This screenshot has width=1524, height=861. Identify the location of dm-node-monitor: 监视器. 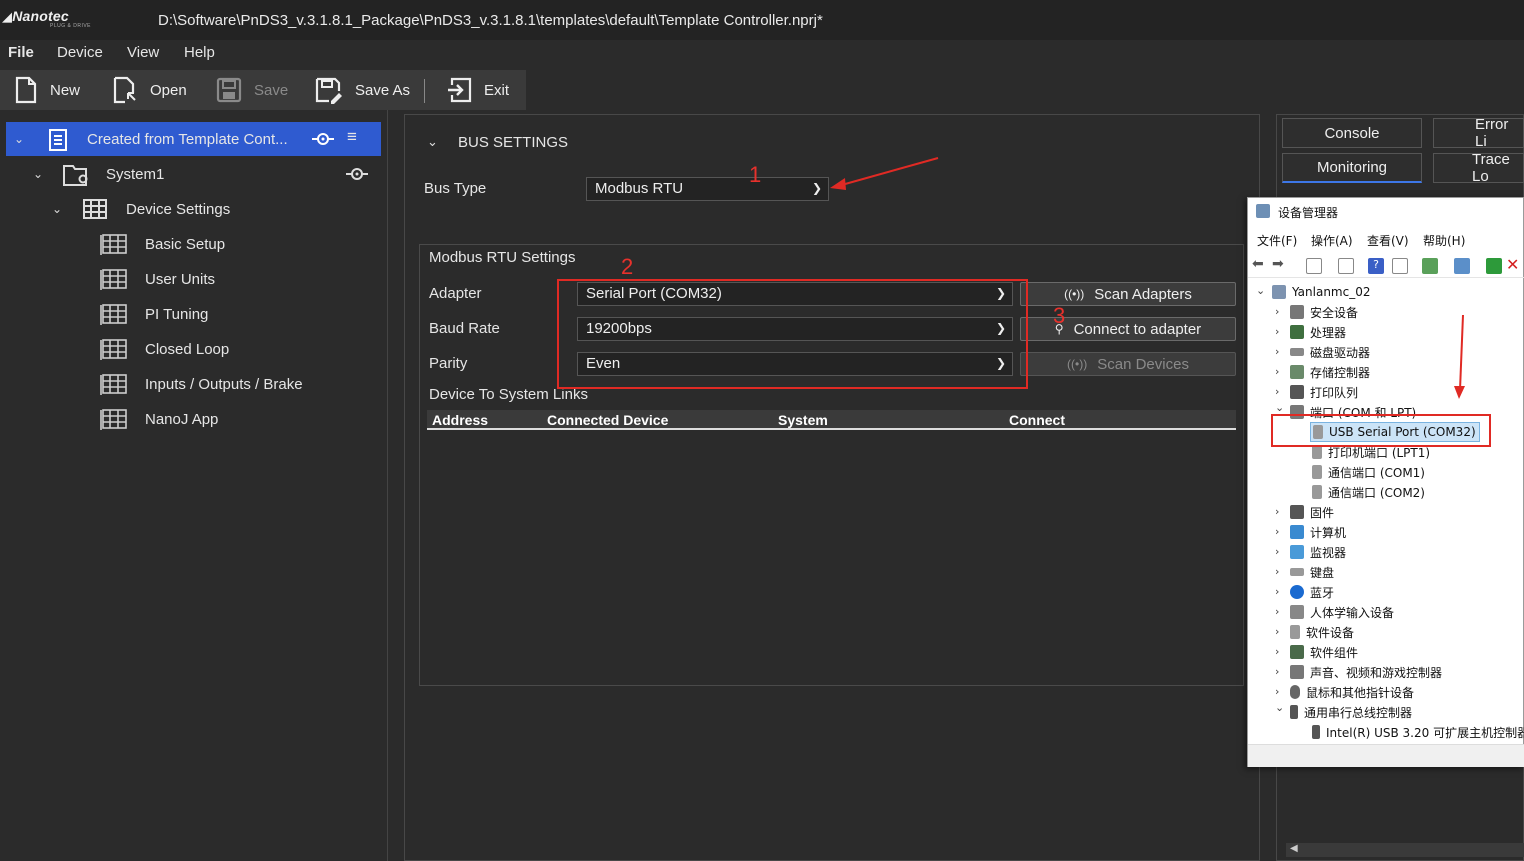
(1318, 552).